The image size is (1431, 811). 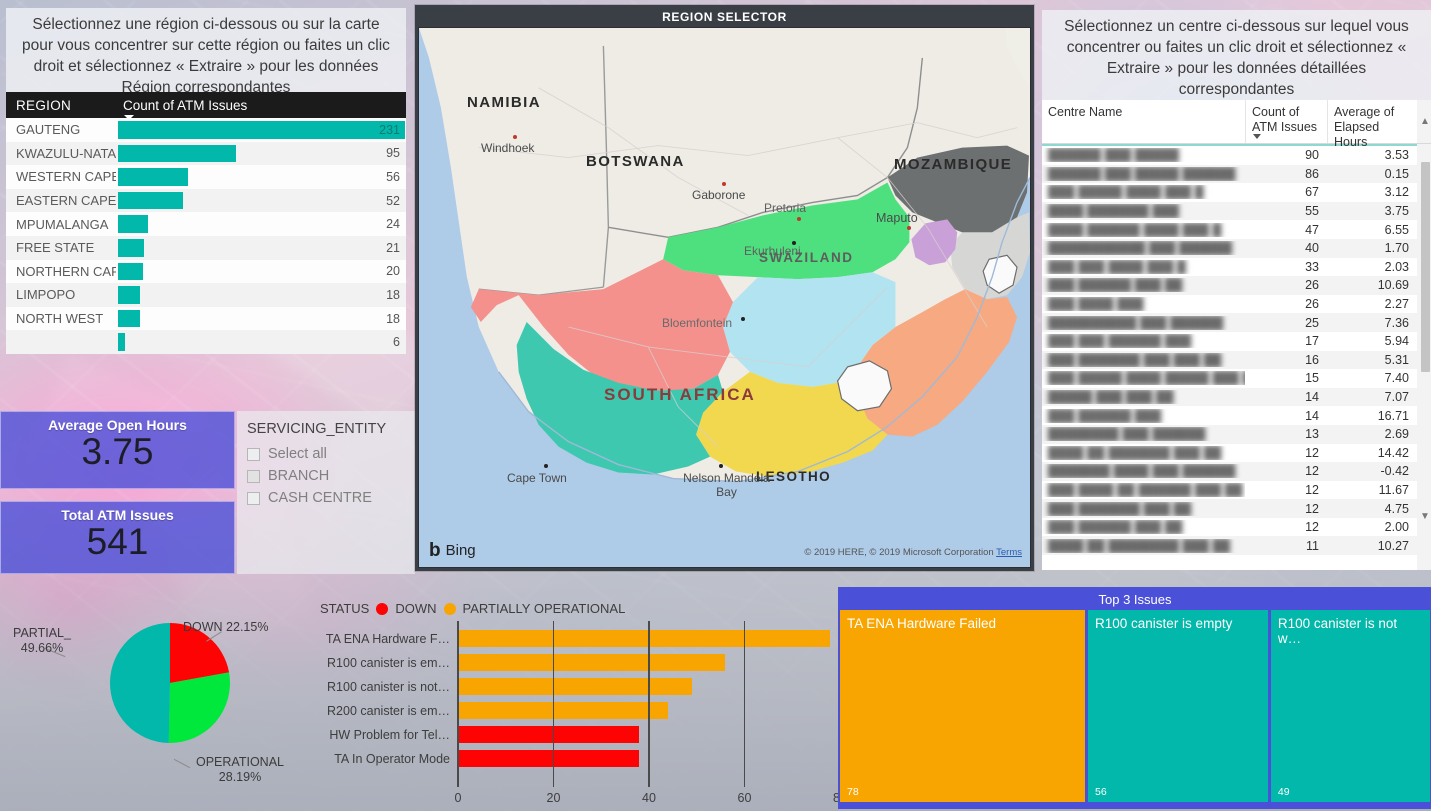 What do you see at coordinates (1236, 285) in the screenshot?
I see `table-row: ███ ██████ ███ ██ 26 10.69` at bounding box center [1236, 285].